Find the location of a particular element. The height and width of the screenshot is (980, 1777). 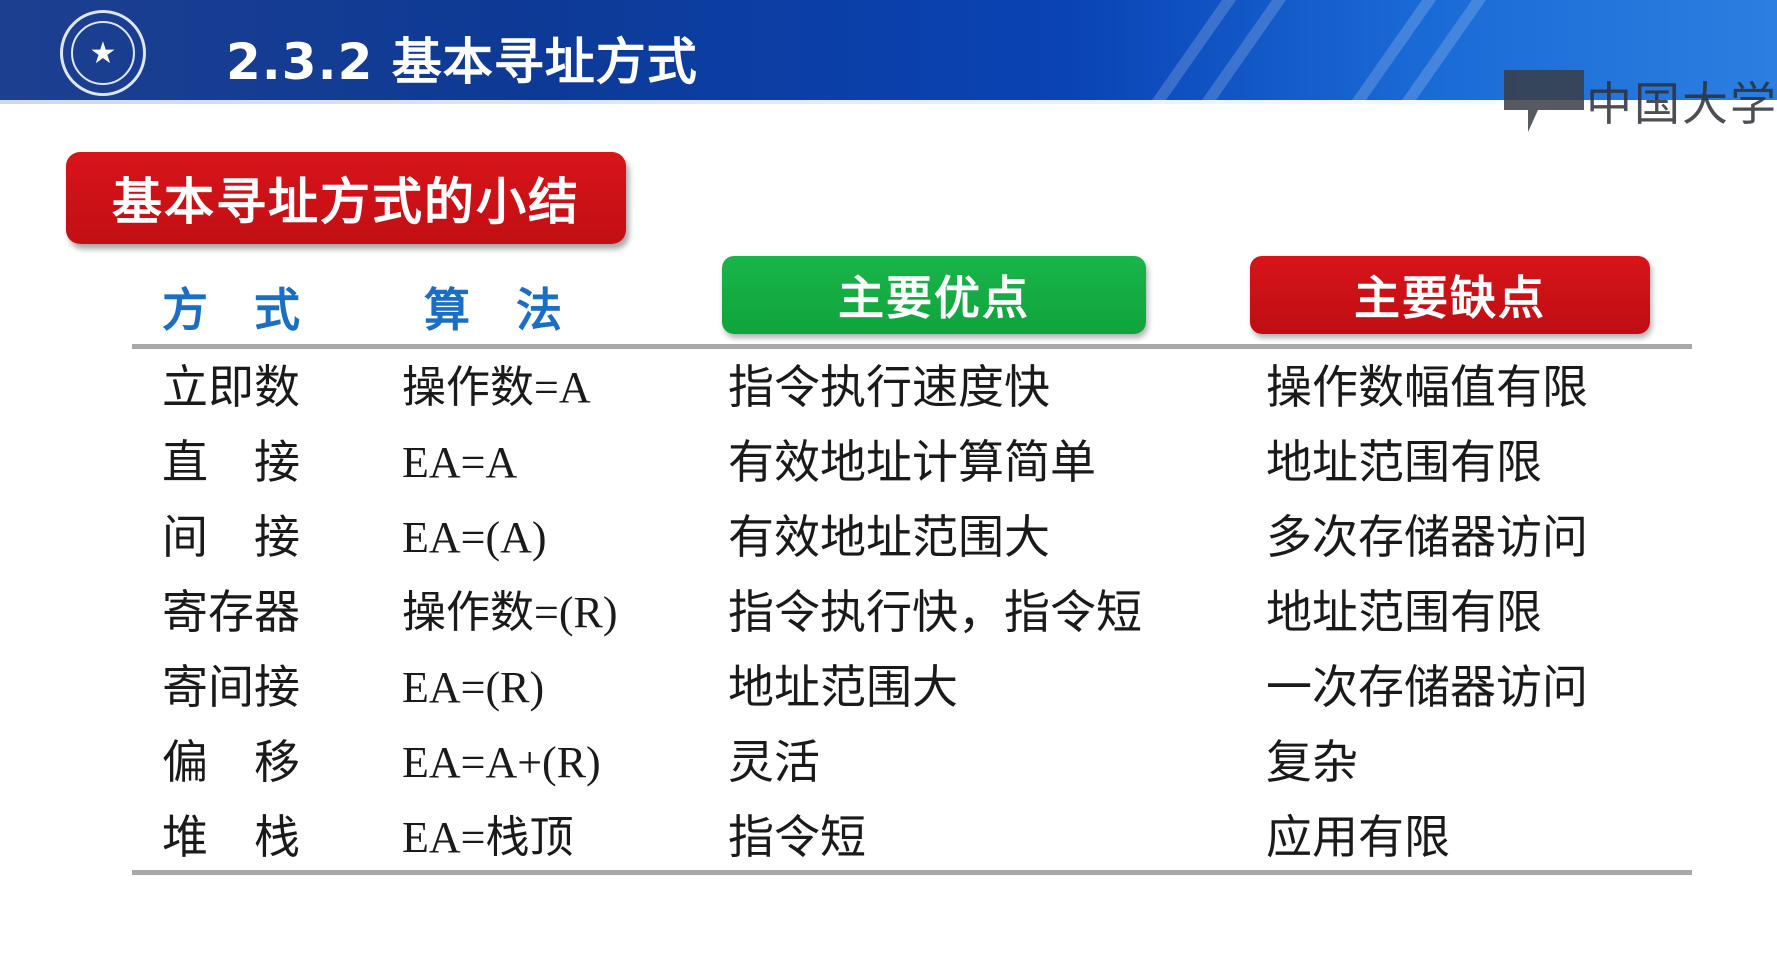

table-row: 直 接 EA=A 有效地址计算简单 地址范围有限 is located at coordinates (888, 462).